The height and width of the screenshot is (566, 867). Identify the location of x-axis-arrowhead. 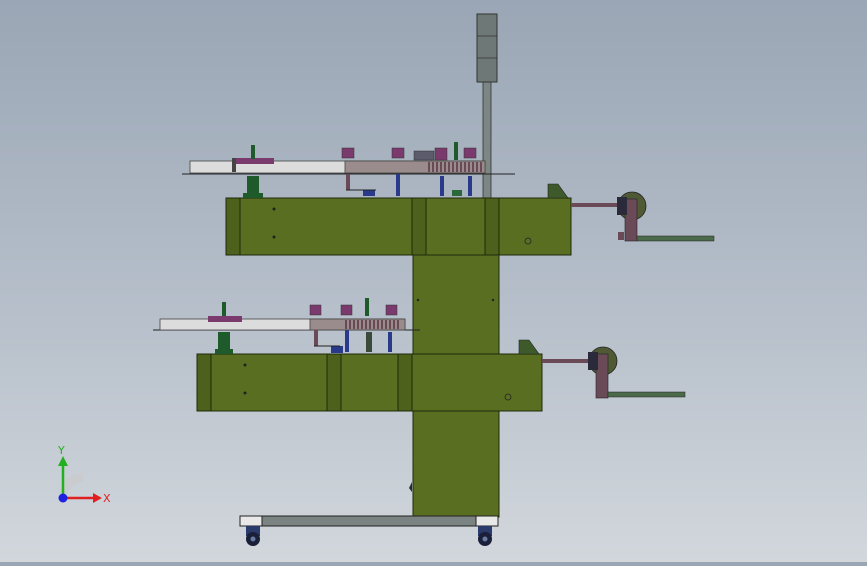
(97, 498).